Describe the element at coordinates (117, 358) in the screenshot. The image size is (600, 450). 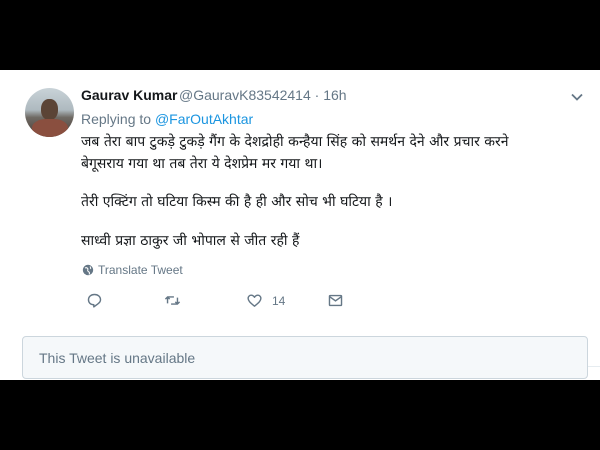
I see `unavailable-text: This Tweet is unavailable` at that location.